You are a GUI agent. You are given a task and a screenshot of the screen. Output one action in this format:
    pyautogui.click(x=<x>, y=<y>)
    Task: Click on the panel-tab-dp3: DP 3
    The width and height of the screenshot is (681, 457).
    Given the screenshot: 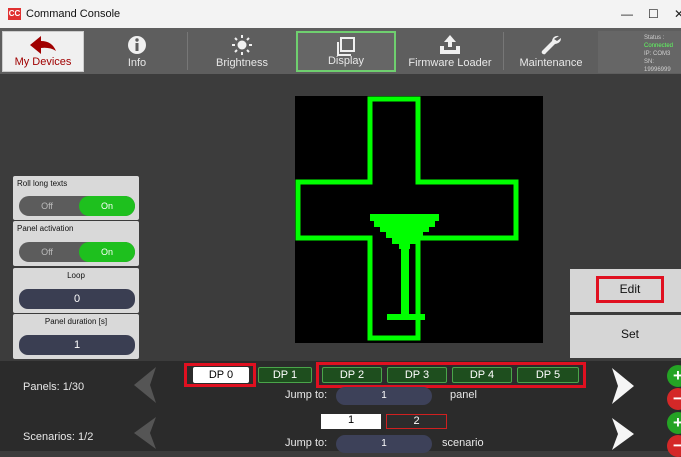 What is the action you would take?
    pyautogui.click(x=417, y=375)
    